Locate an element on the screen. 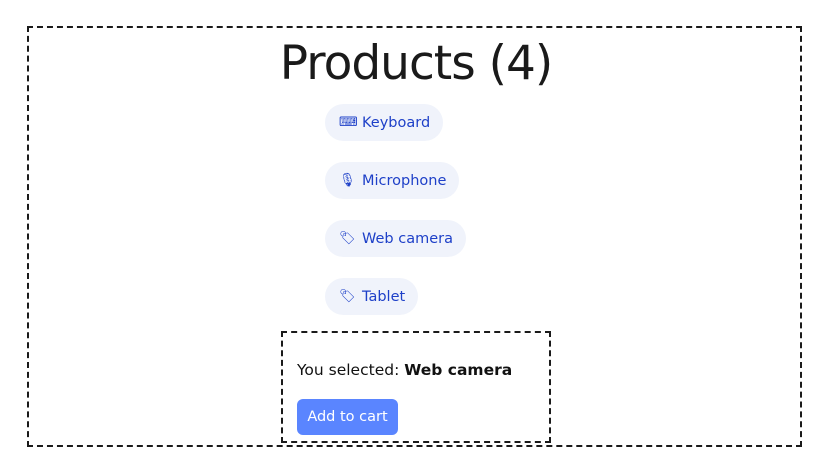 The height and width of the screenshot is (474, 825). selected-product-name: Web camera is located at coordinates (458, 370).